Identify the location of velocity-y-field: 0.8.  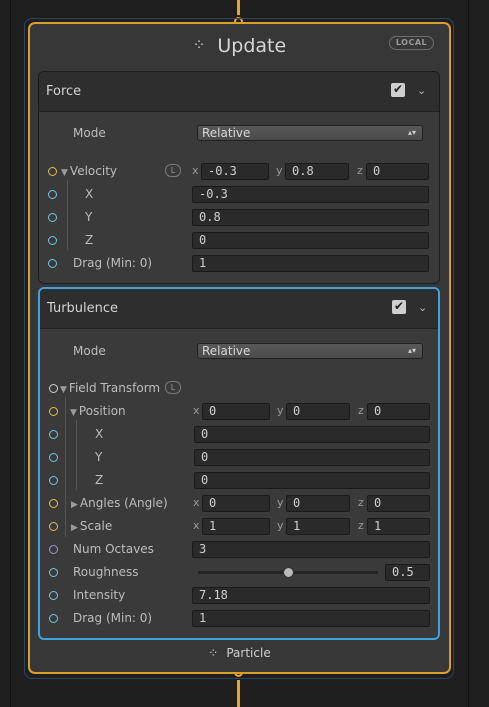
(317, 171).